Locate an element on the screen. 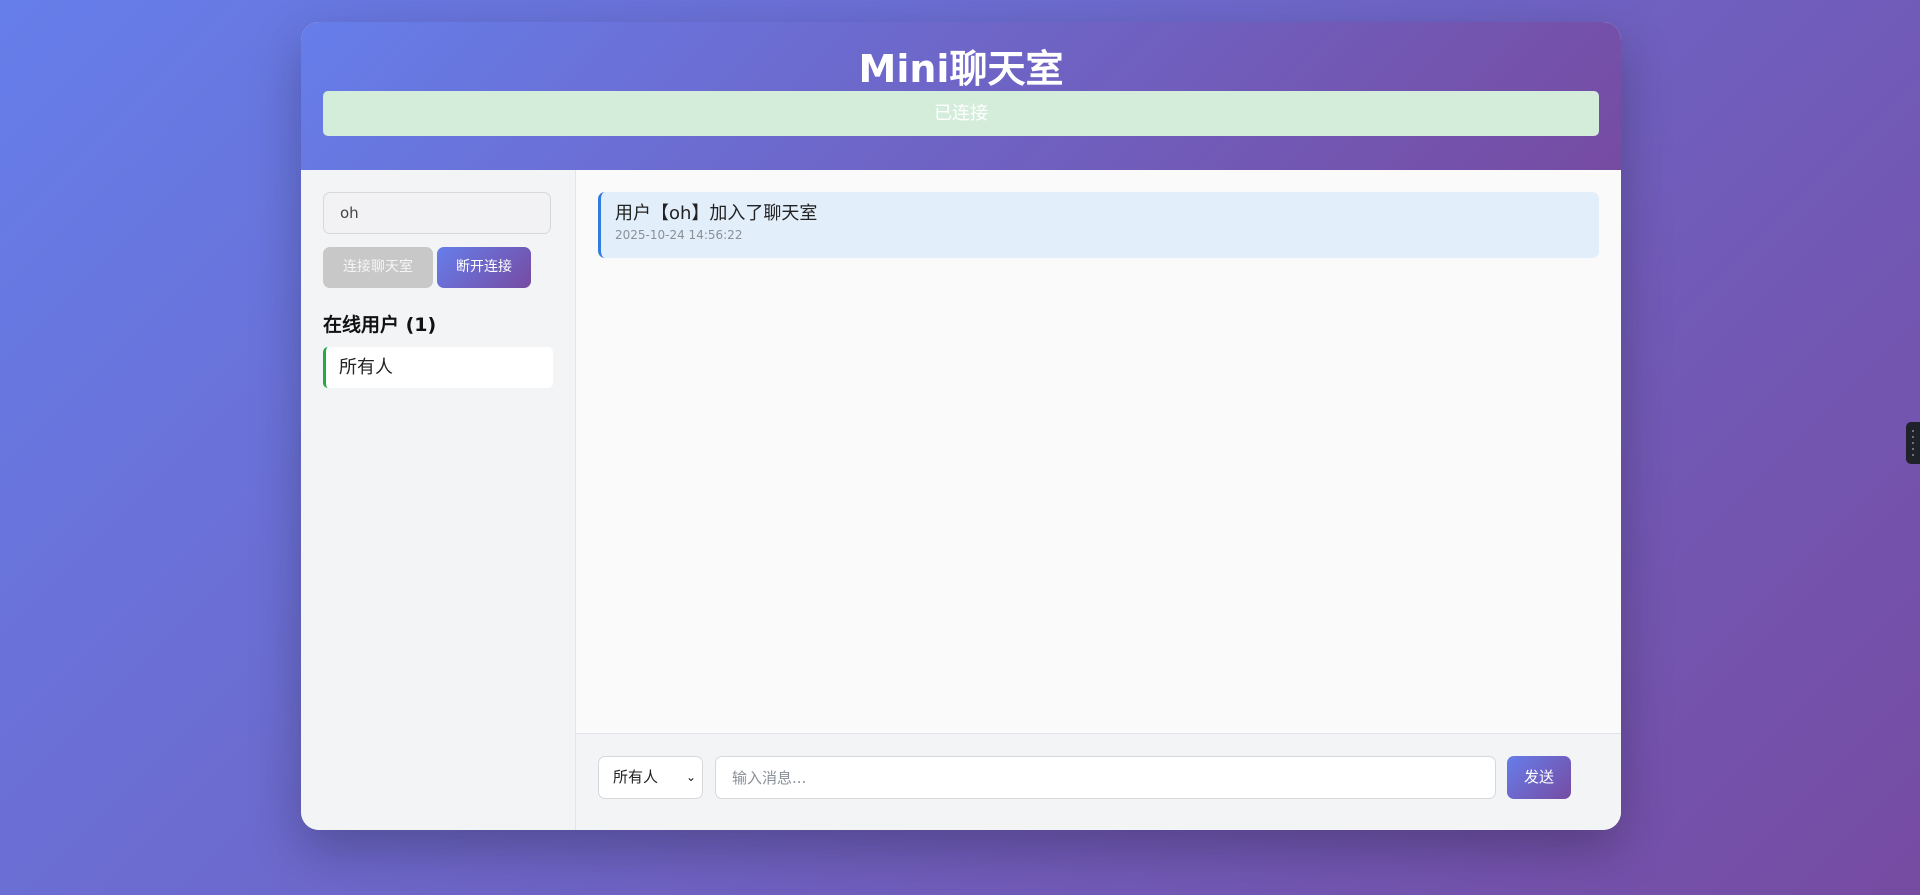 The height and width of the screenshot is (895, 1920). username-input is located at coordinates (437, 213).